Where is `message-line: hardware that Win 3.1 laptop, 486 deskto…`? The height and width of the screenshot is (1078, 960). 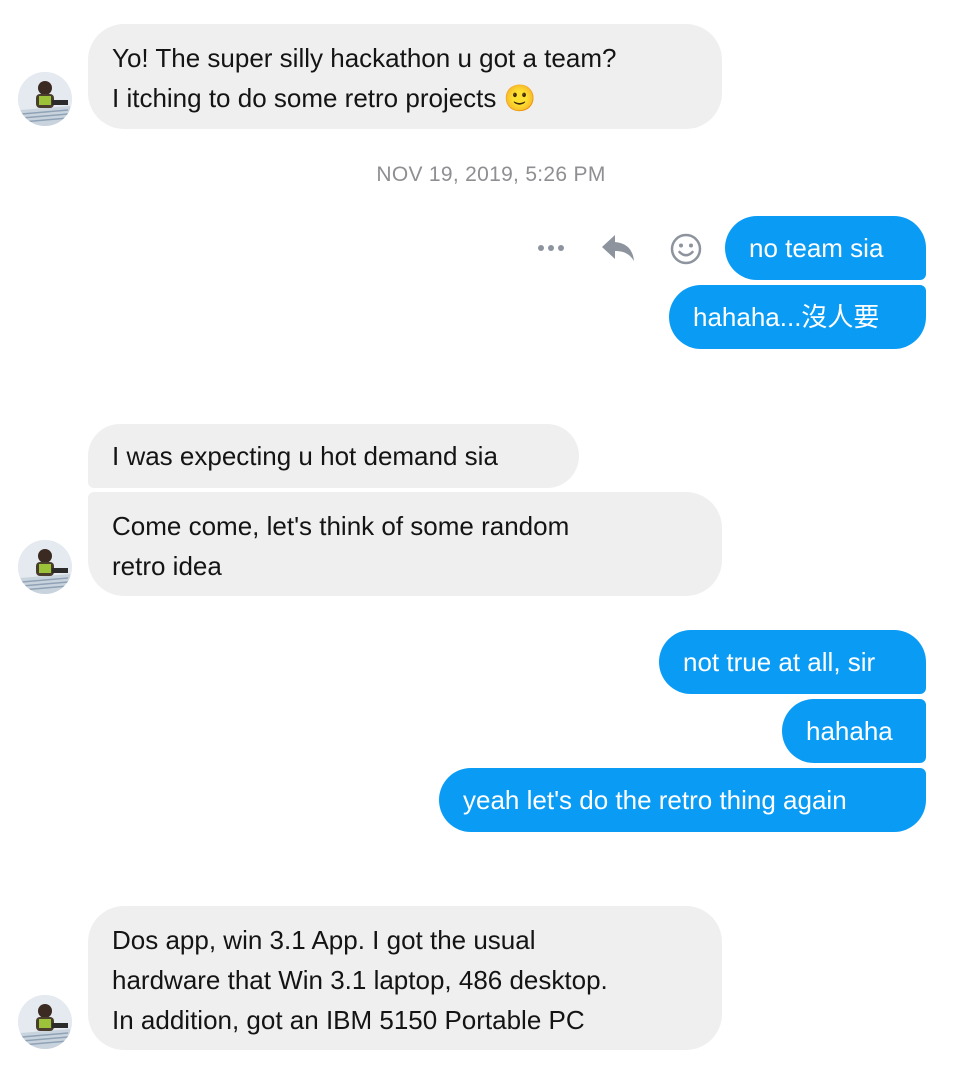
message-line: hardware that Win 3.1 laptop, 486 deskto… is located at coordinates (360, 980).